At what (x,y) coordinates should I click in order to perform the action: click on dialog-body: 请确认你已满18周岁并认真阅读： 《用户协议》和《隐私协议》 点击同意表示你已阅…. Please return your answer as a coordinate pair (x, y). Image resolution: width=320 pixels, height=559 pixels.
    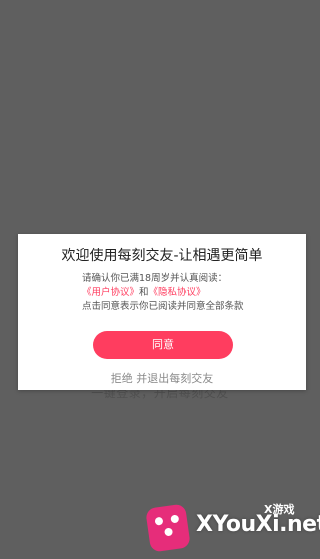
    Looking at the image, I should click on (163, 293).